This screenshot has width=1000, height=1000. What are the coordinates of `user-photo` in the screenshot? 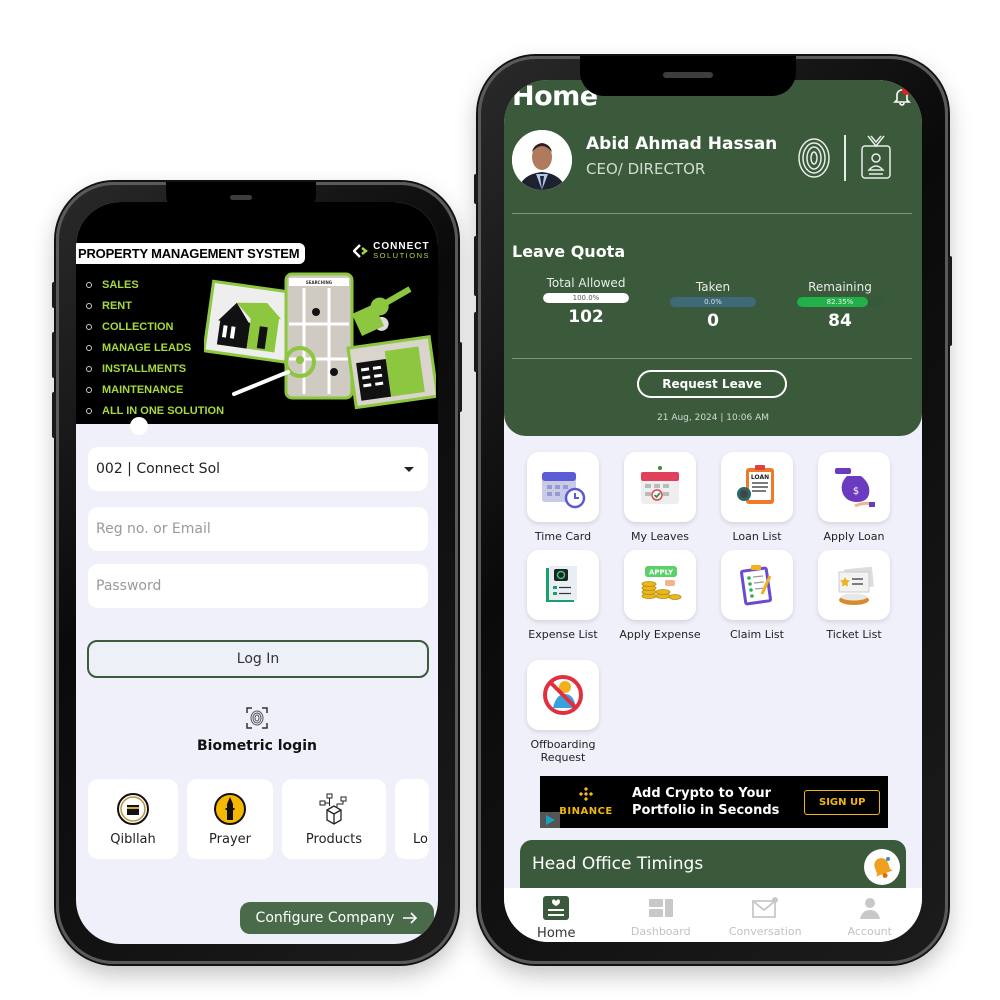 It's located at (542, 160).